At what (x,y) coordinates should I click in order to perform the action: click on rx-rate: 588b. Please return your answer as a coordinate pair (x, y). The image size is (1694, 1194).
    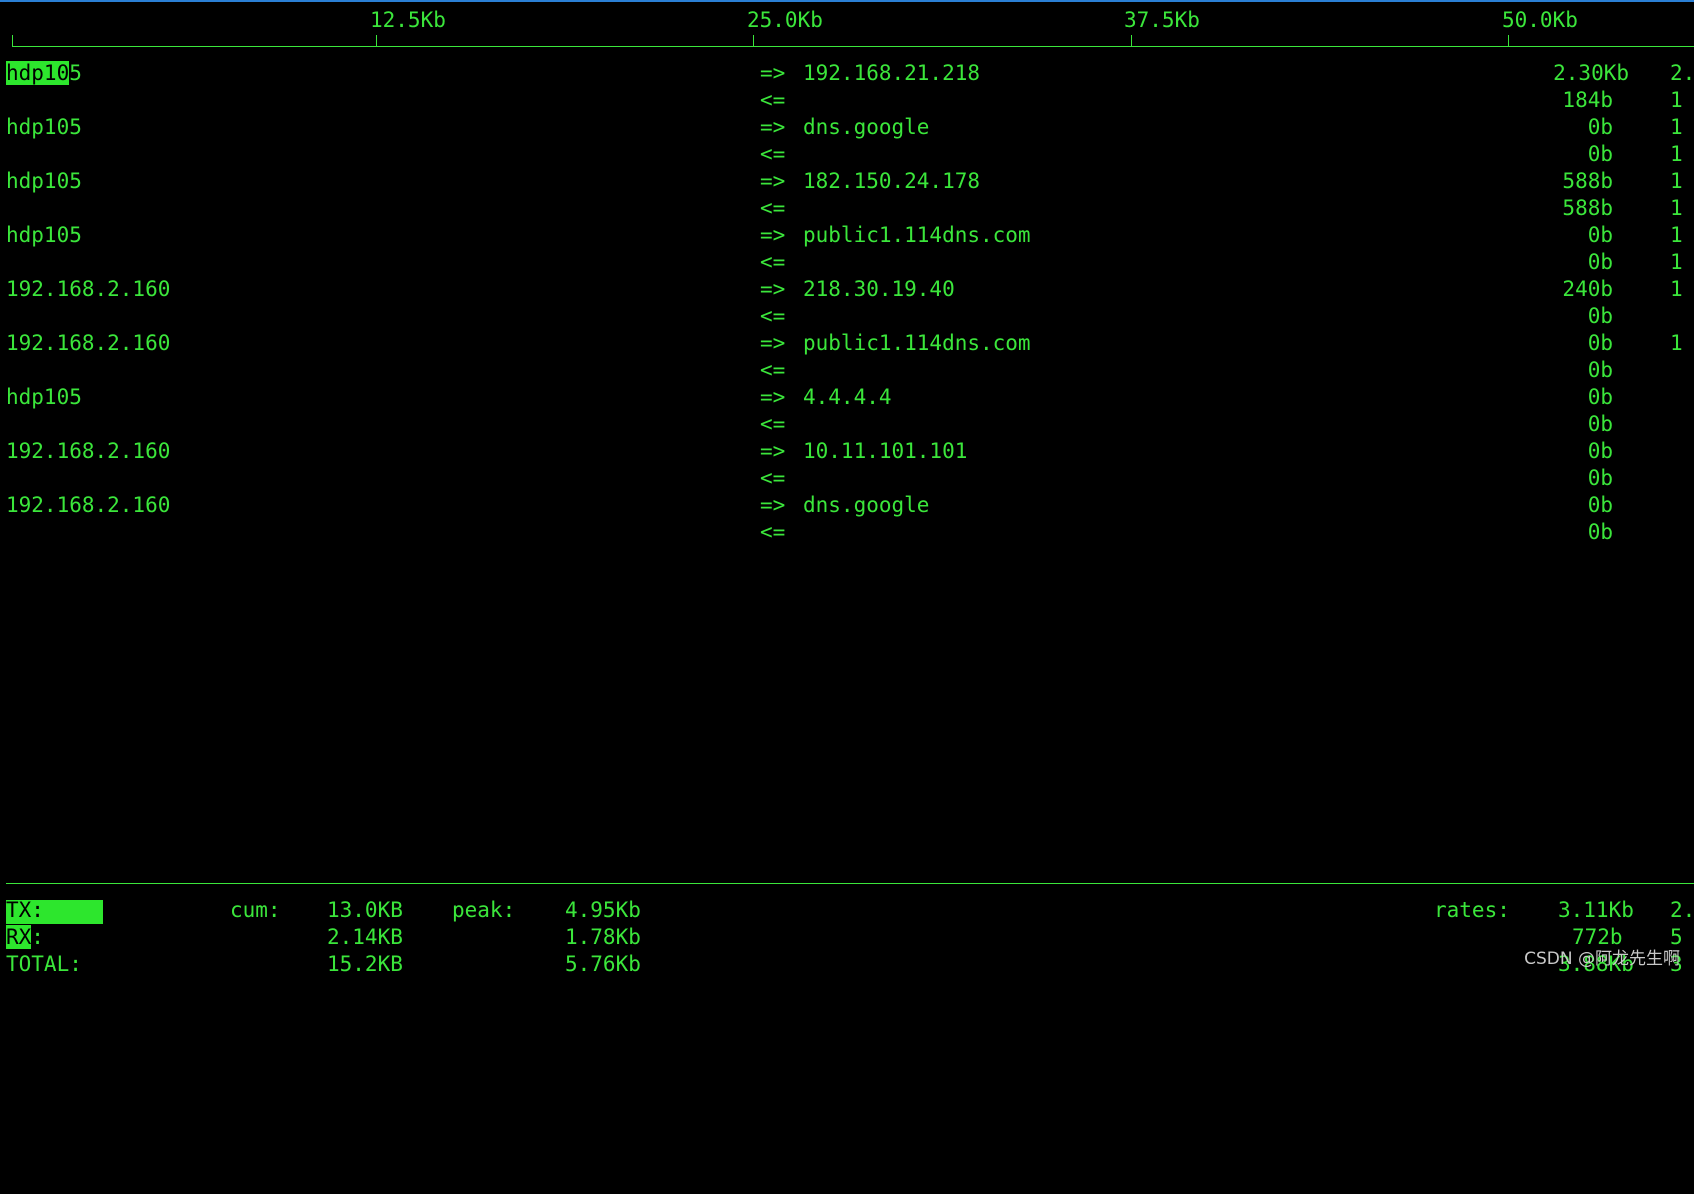
    Looking at the image, I should click on (1587, 208).